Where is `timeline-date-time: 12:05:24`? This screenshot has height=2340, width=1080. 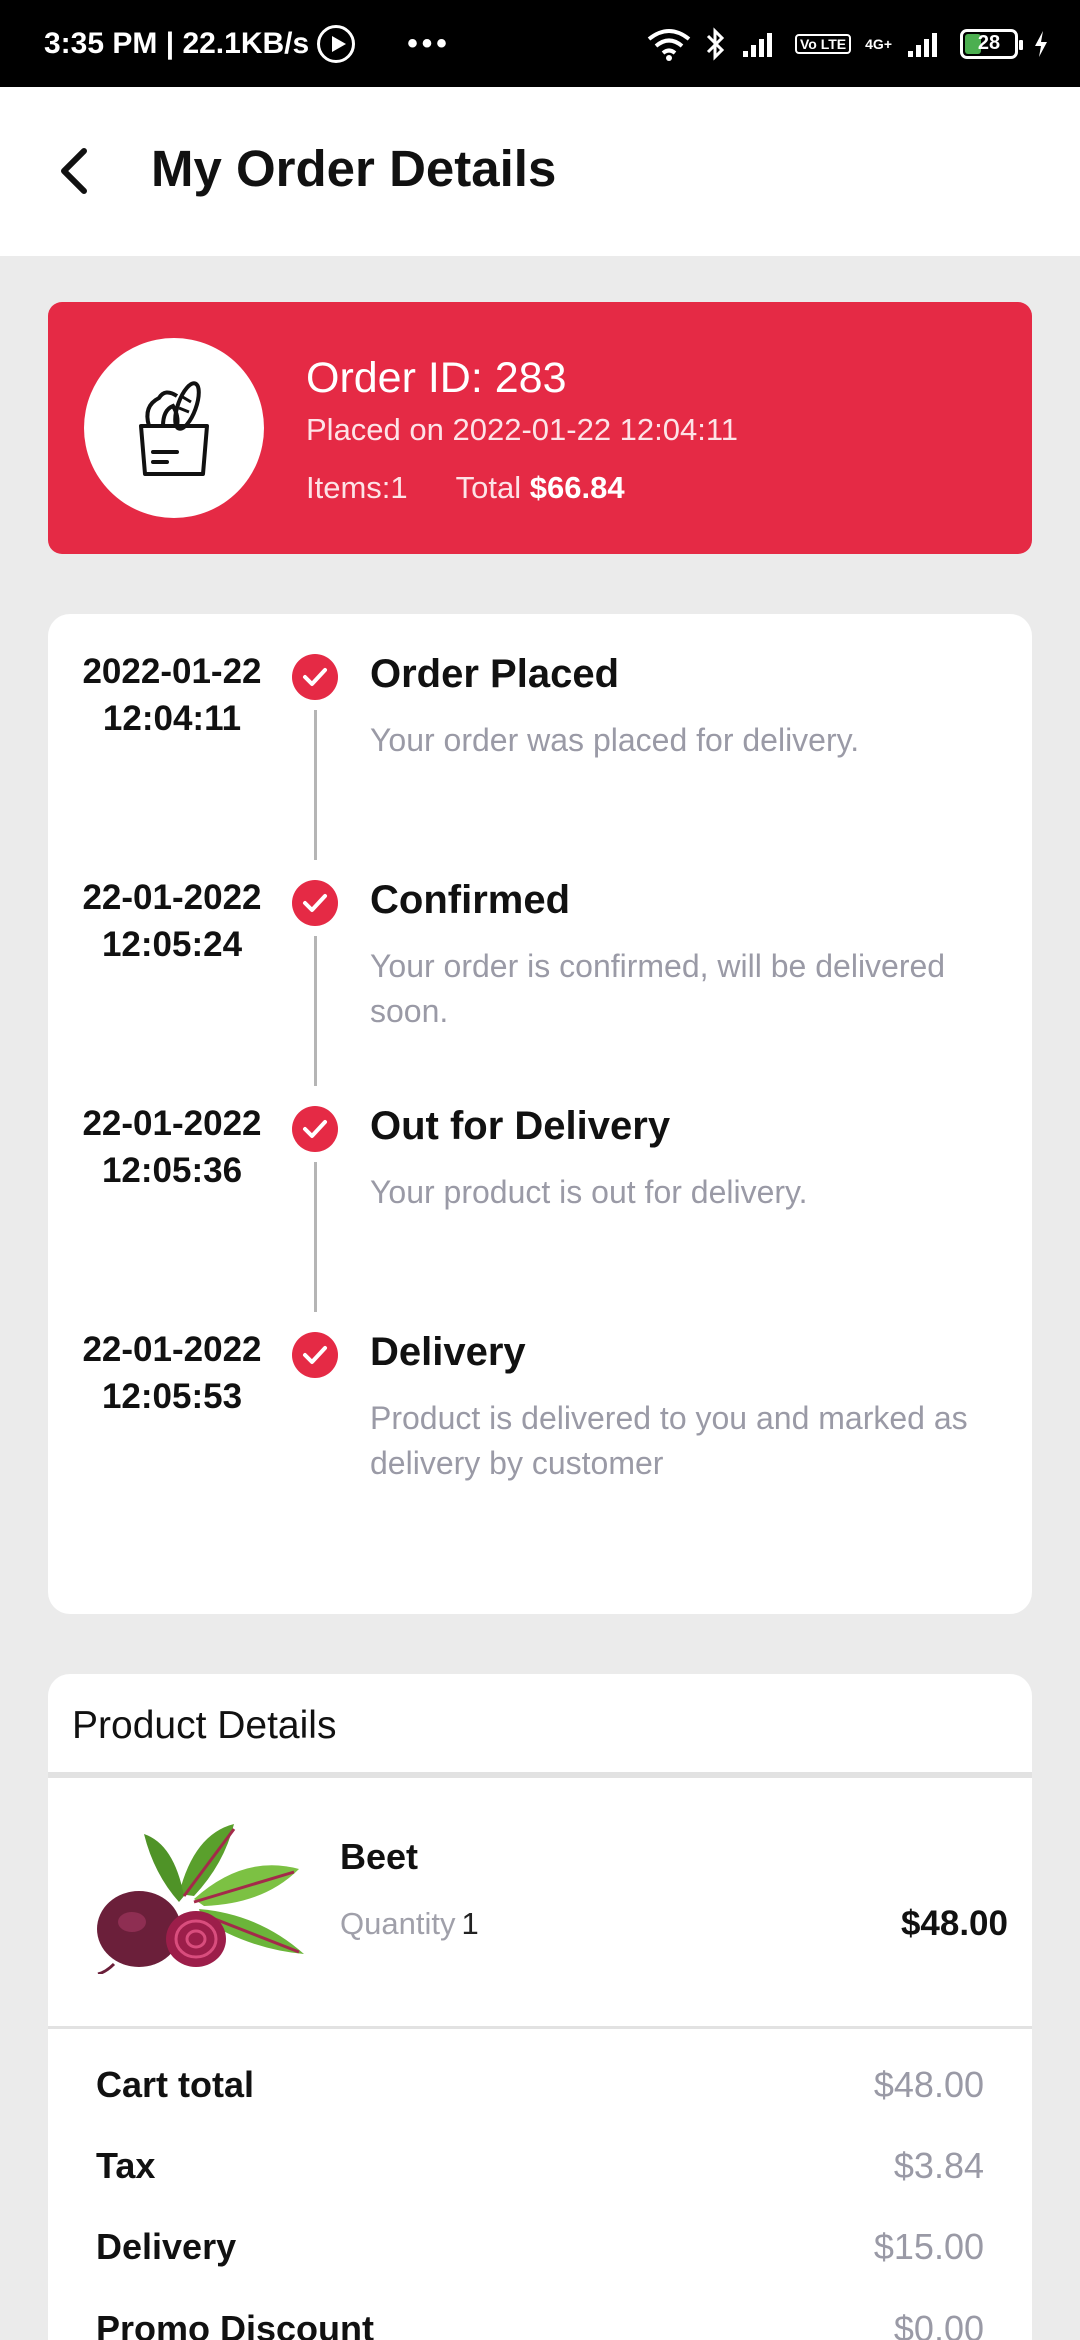
timeline-date-time: 12:05:24 is located at coordinates (172, 944).